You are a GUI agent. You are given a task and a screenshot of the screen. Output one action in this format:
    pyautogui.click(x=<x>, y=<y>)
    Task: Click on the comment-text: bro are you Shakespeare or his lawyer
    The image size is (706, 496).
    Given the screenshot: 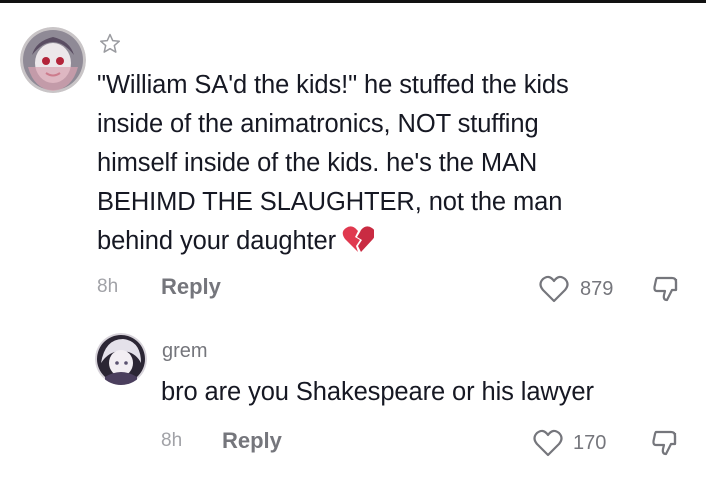 What is the action you would take?
    pyautogui.click(x=377, y=392)
    